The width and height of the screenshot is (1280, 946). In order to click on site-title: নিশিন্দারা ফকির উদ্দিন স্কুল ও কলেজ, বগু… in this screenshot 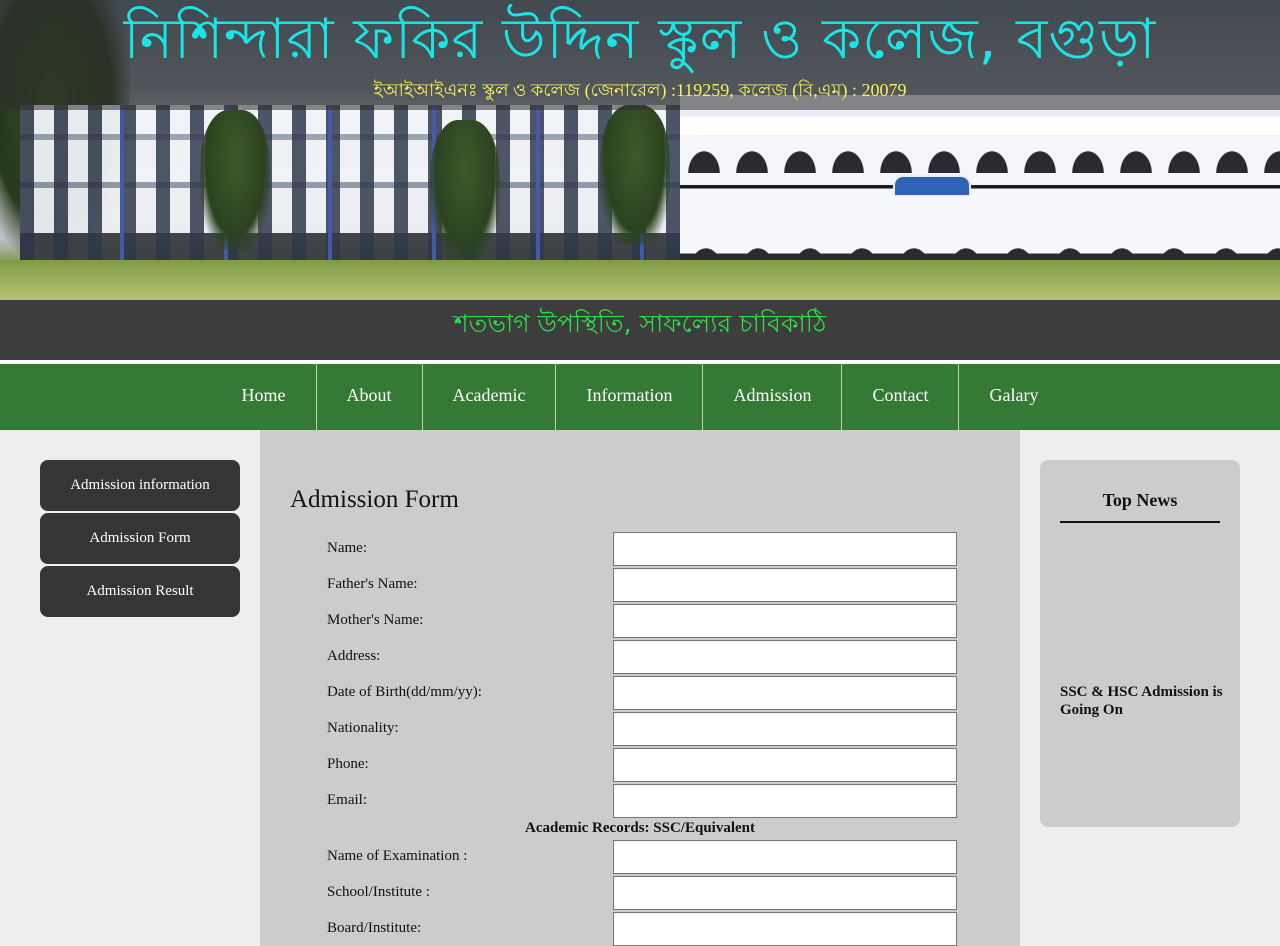, I will do `click(640, 39)`.